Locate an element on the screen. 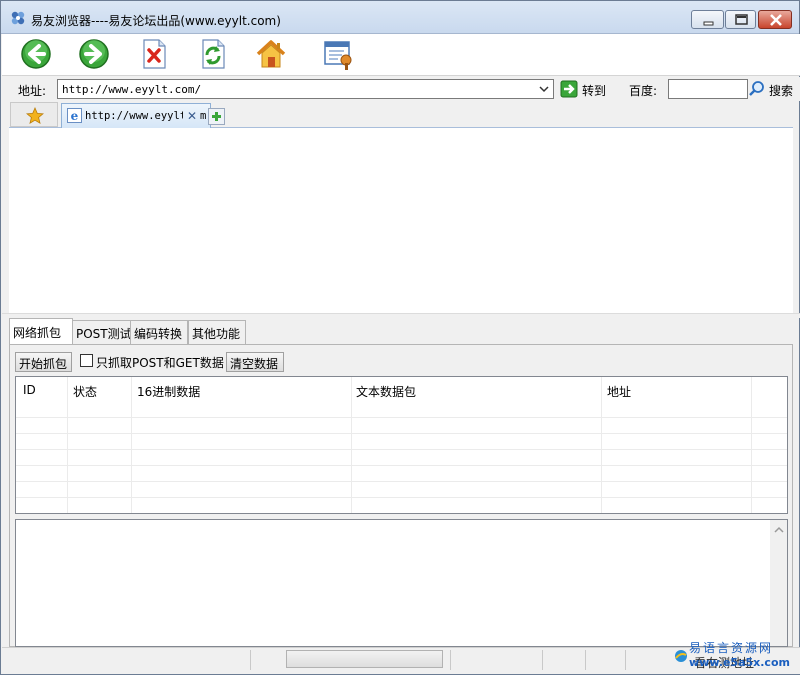  close-button is located at coordinates (775, 19).